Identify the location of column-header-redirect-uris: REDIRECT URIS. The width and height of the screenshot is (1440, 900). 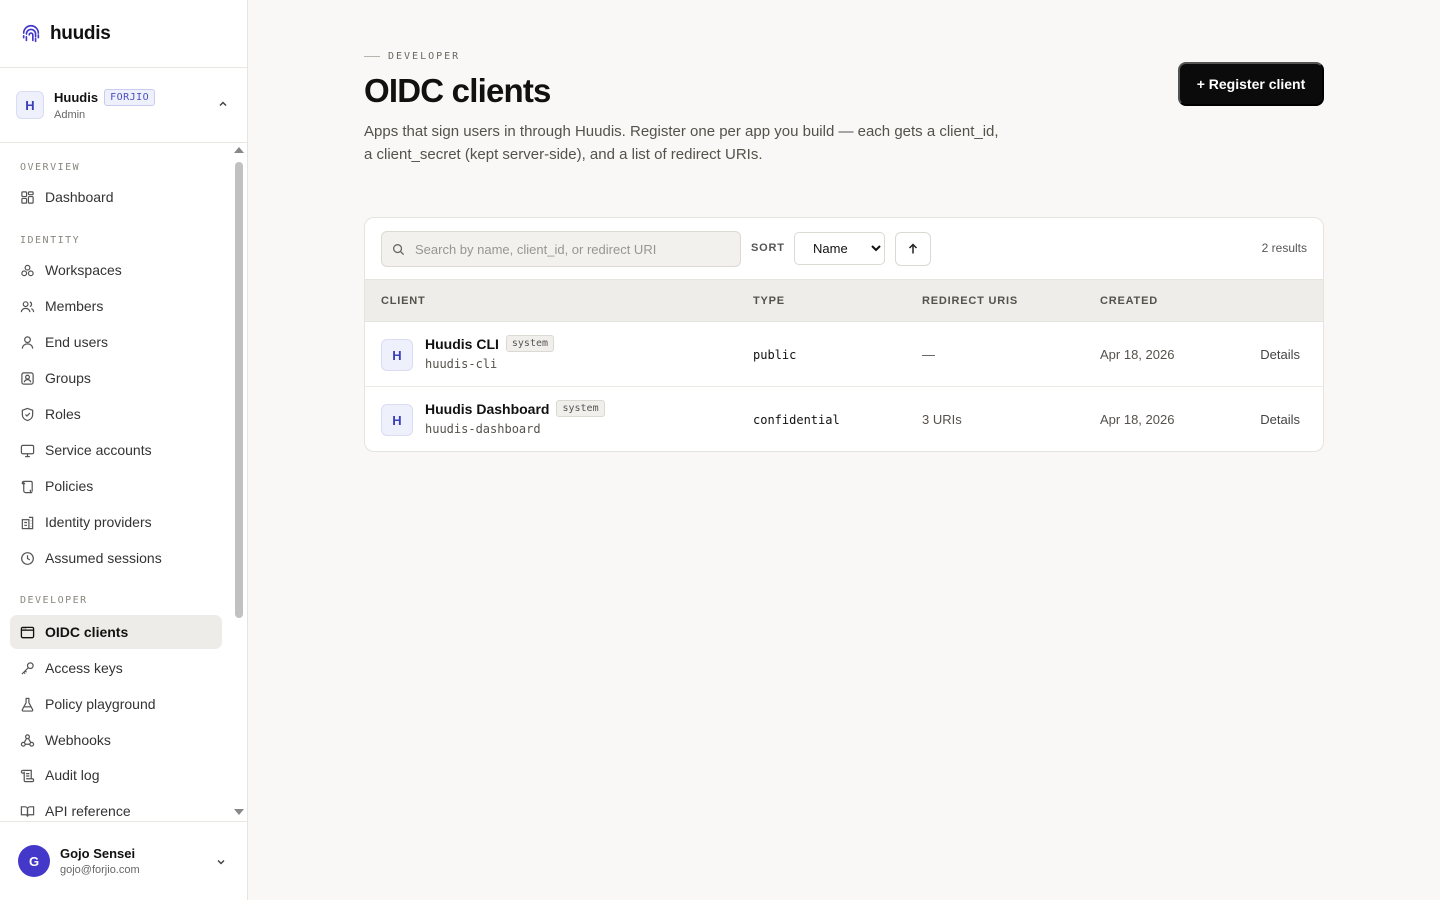
(970, 301).